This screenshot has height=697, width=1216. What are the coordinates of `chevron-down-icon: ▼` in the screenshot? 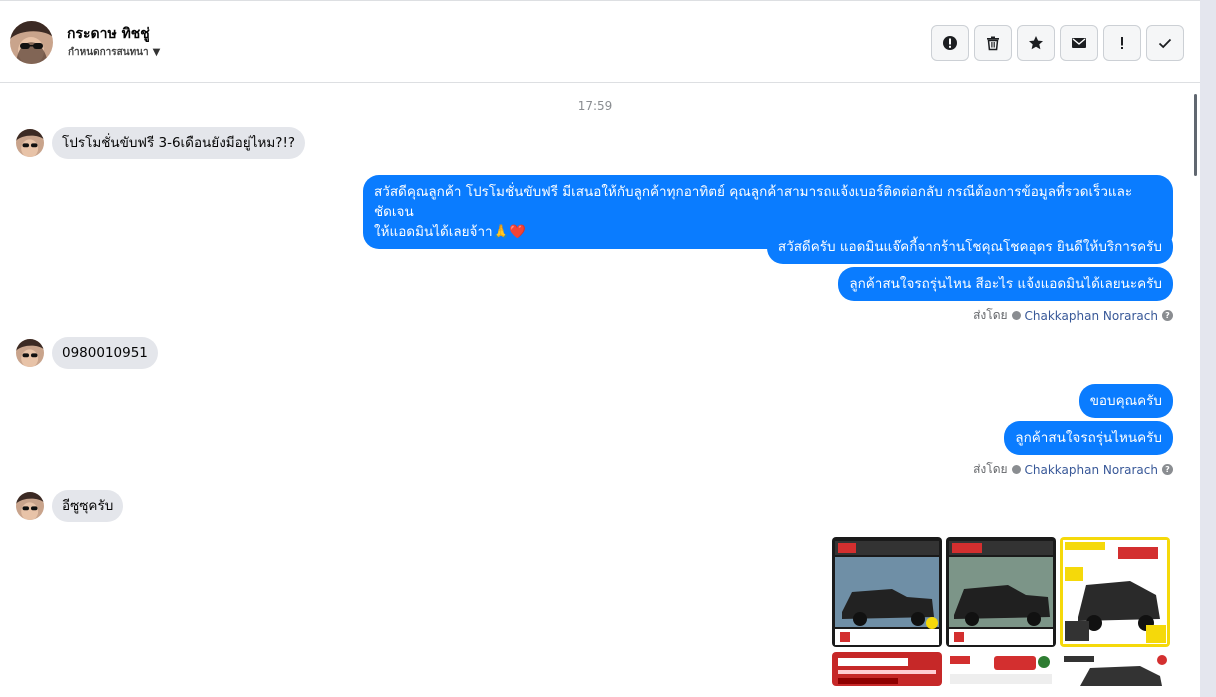 It's located at (156, 52).